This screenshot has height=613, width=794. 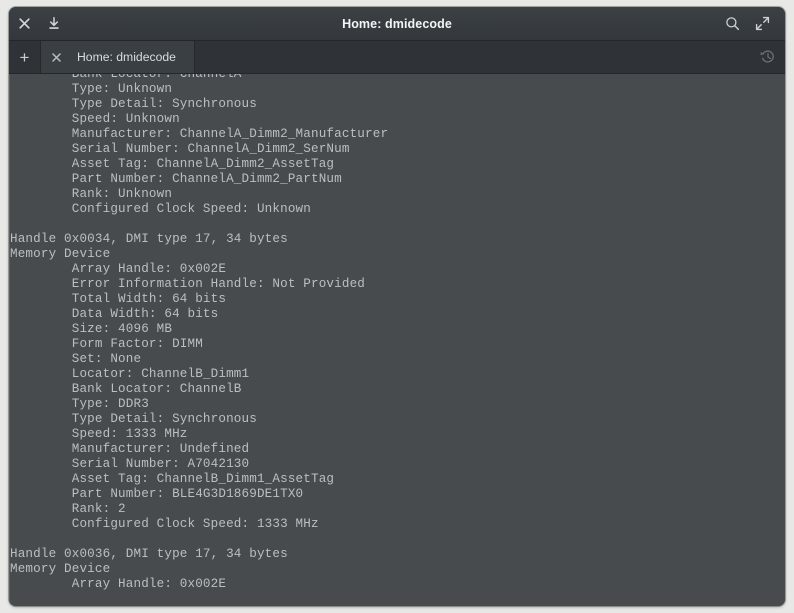 What do you see at coordinates (172, 479) in the screenshot?
I see `terminal-line: Asset Tag: ChannelB_Dimm1_AssetTag` at bounding box center [172, 479].